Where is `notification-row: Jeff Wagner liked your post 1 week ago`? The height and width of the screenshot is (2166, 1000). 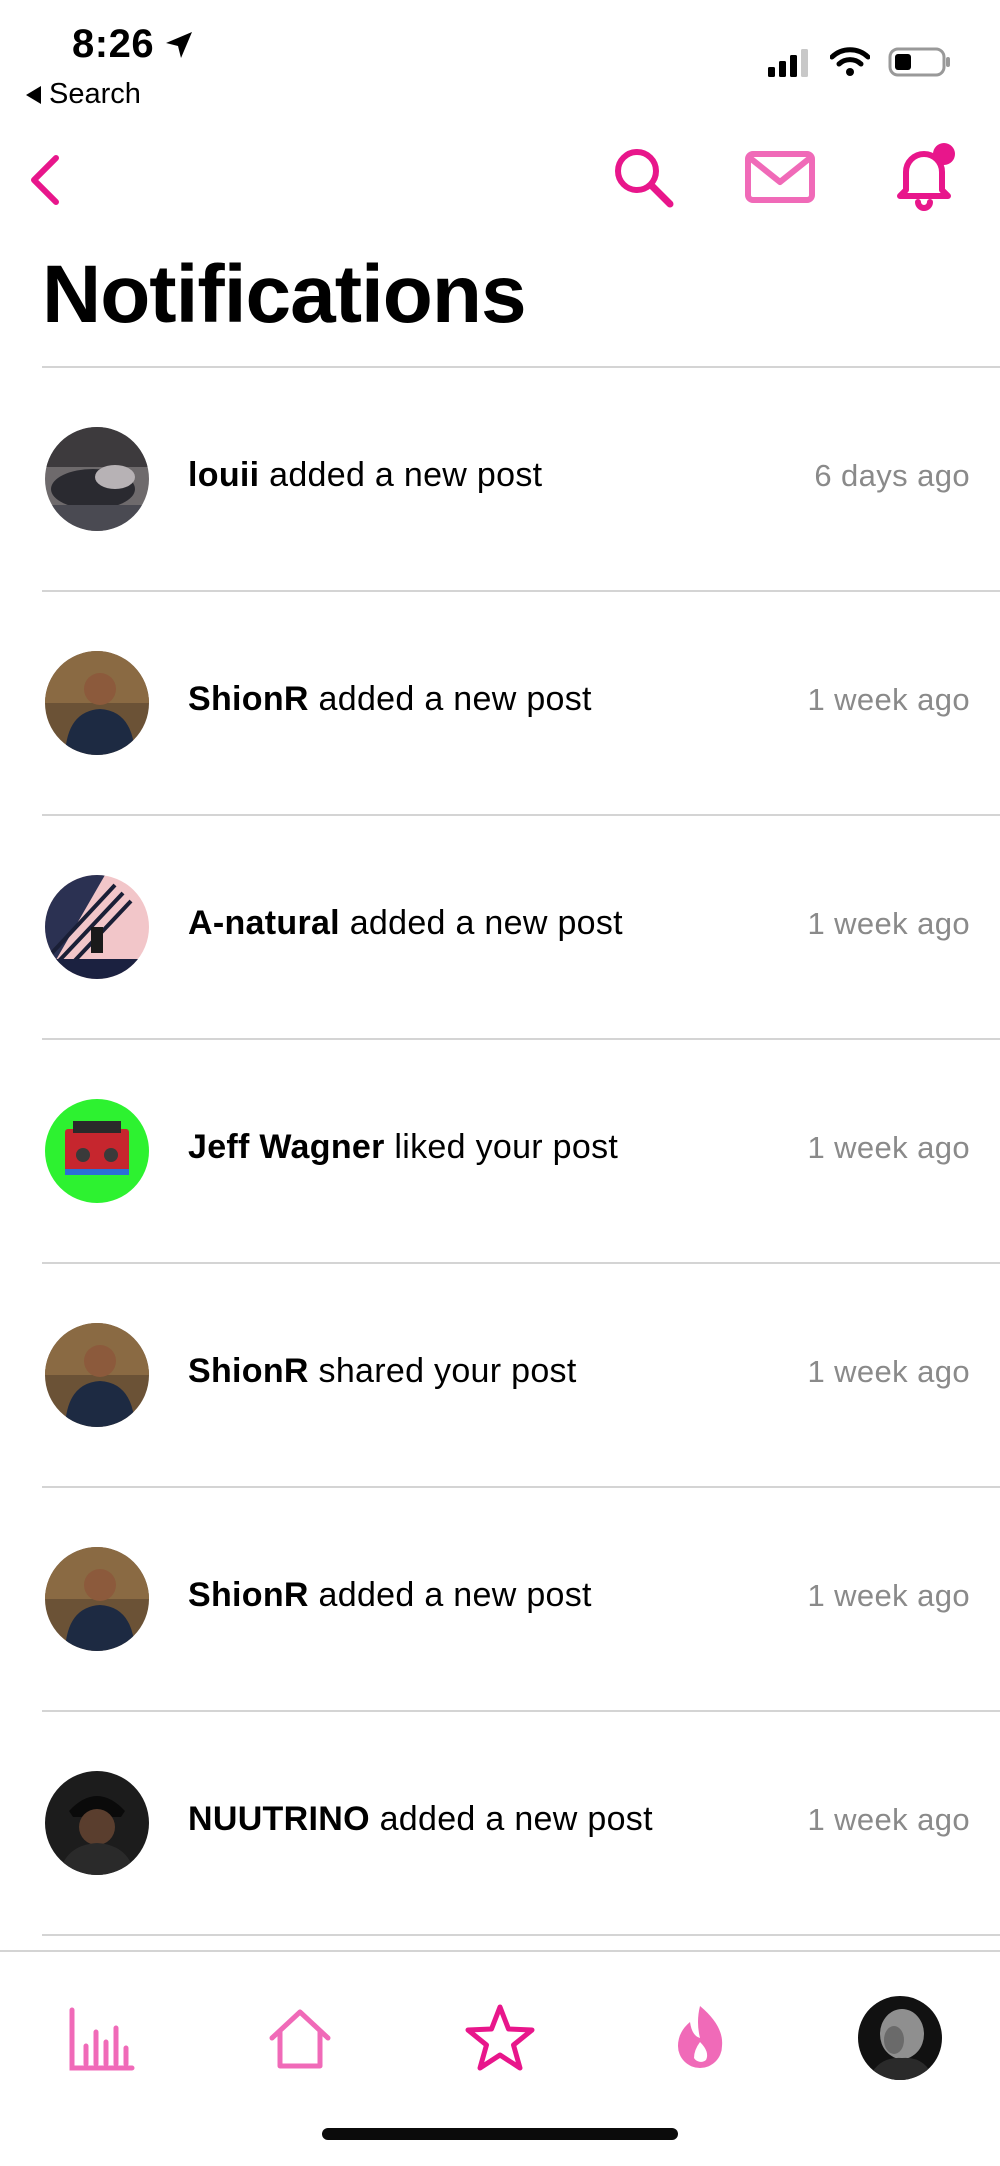 notification-row: Jeff Wagner liked your post 1 week ago is located at coordinates (521, 1150).